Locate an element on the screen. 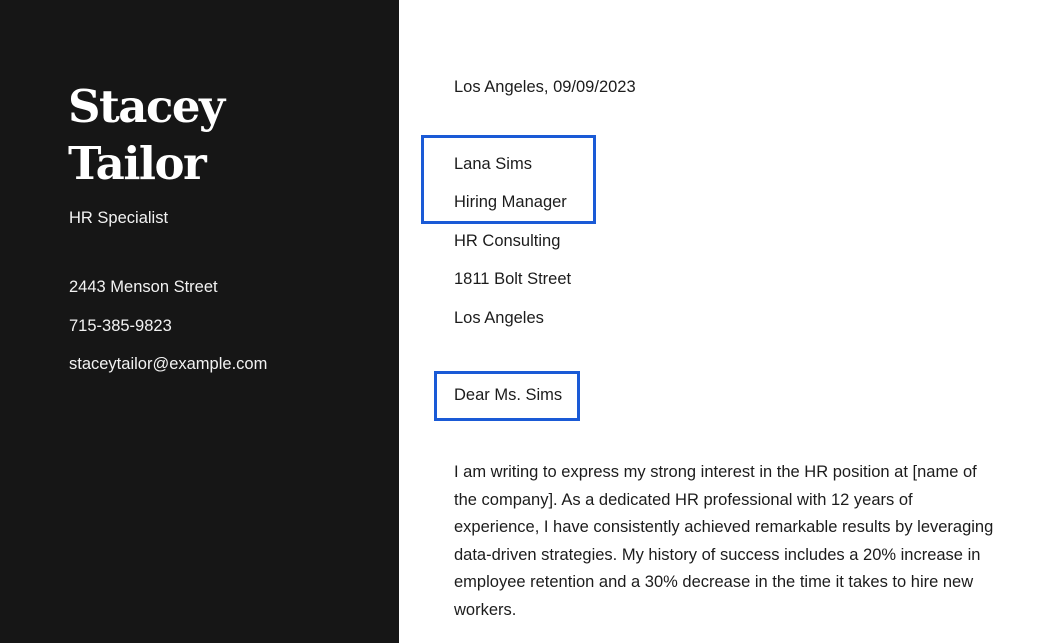 The height and width of the screenshot is (643, 1060). place-and-date: Los Angeles, 09/09/2023 is located at coordinates (545, 87).